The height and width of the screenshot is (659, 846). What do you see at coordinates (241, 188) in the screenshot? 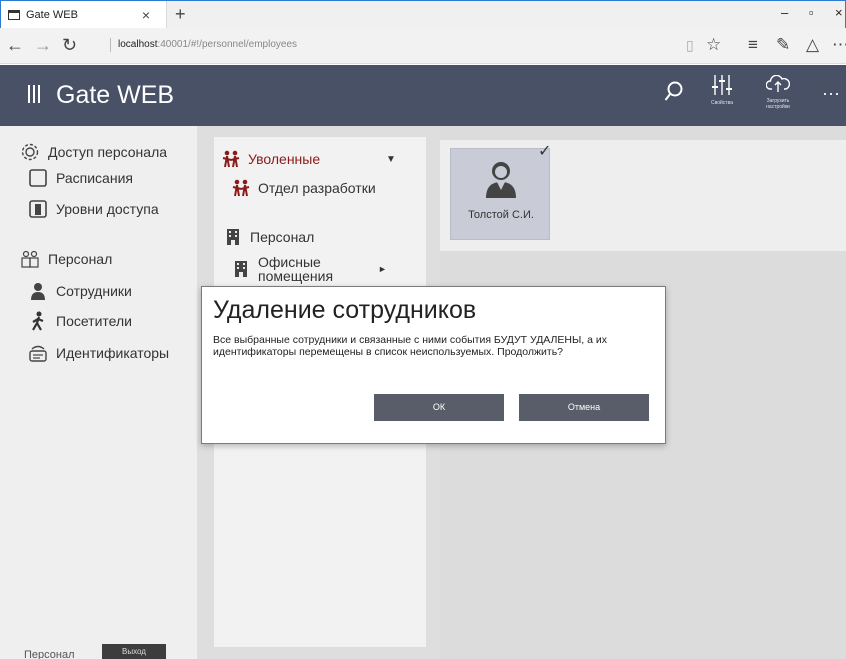
I see `dept-group-icon` at bounding box center [241, 188].